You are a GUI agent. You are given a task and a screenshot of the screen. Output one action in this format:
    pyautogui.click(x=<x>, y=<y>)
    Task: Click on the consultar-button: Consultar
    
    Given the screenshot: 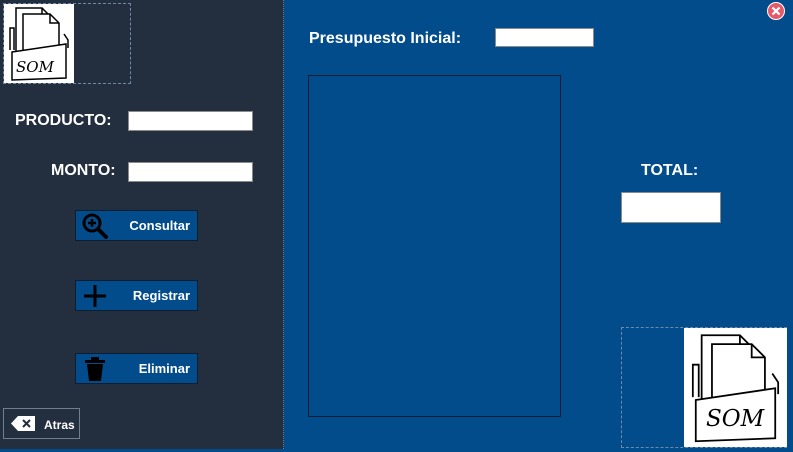 What is the action you would take?
    pyautogui.click(x=136, y=225)
    